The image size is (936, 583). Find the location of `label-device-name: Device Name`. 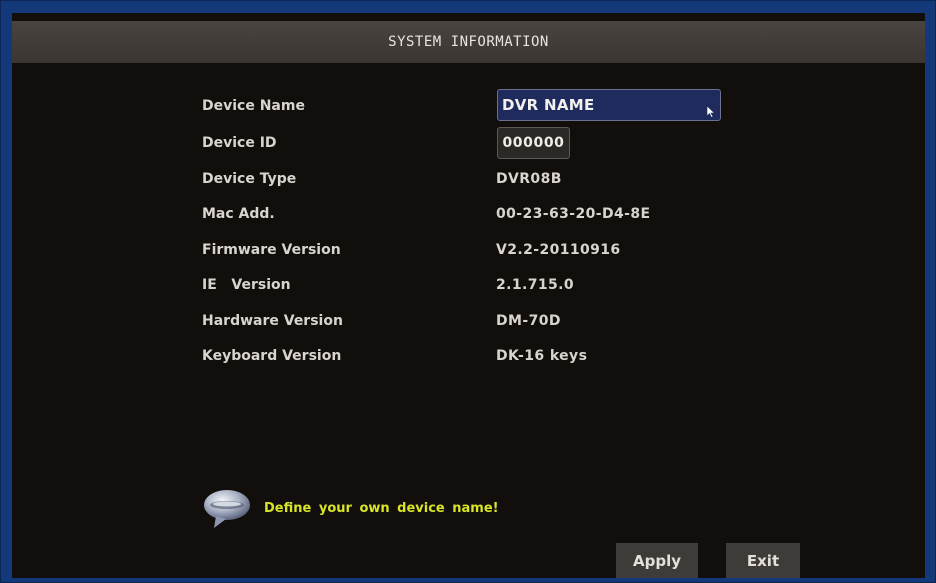

label-device-name: Device Name is located at coordinates (253, 106).